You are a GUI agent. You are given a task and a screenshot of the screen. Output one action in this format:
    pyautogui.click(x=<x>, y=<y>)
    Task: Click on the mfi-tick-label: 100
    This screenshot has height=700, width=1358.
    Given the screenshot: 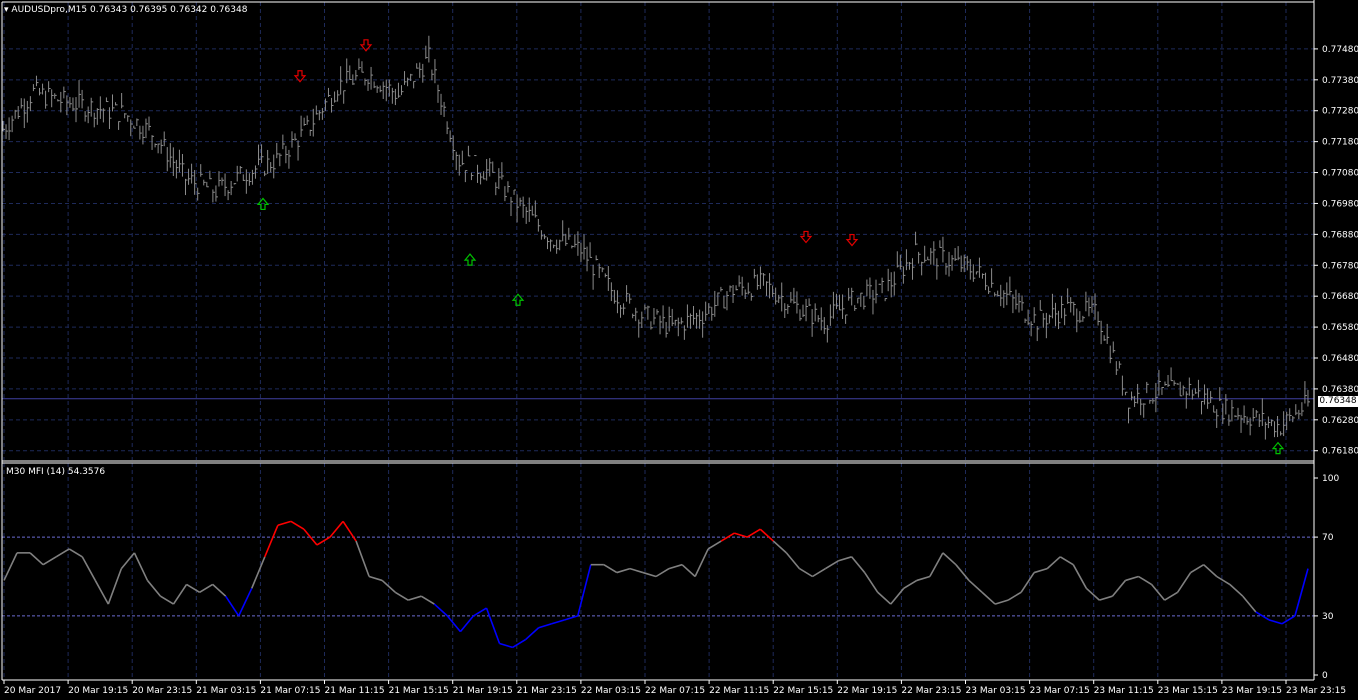 What is the action you would take?
    pyautogui.click(x=1330, y=479)
    